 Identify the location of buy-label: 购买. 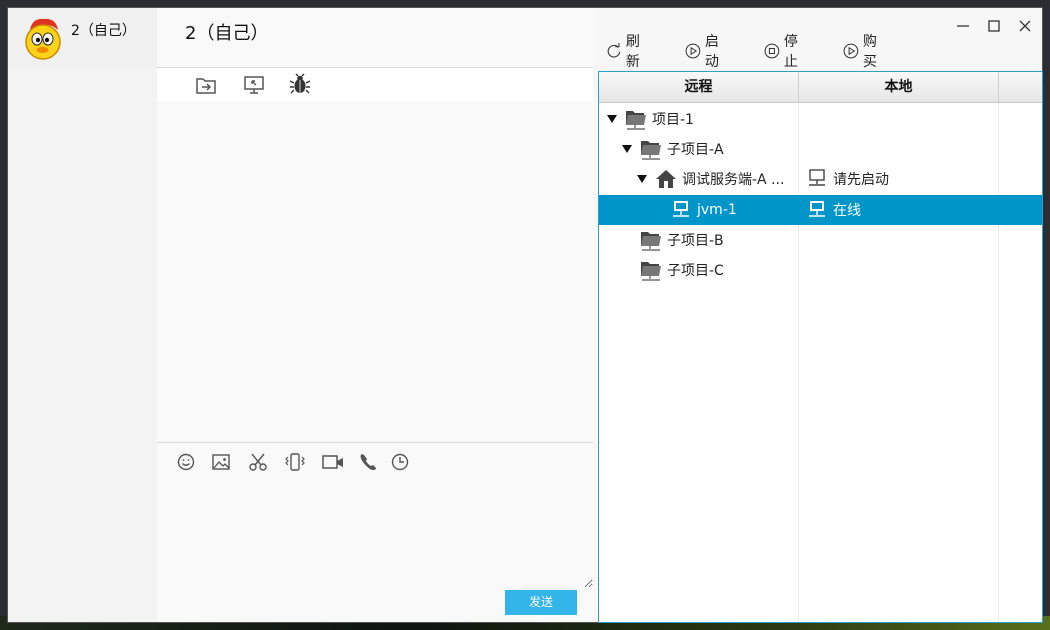
(869, 52).